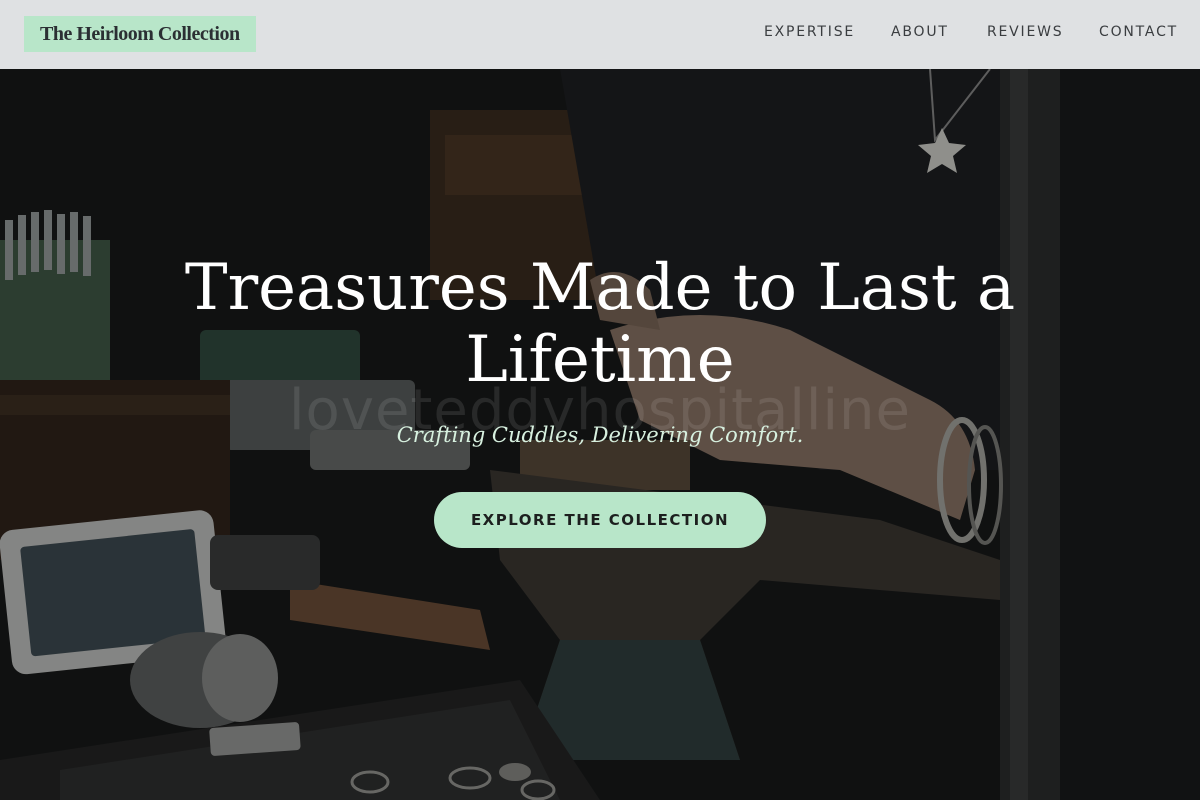  I want to click on nav-link-expertise: EXPERTISE, so click(809, 32).